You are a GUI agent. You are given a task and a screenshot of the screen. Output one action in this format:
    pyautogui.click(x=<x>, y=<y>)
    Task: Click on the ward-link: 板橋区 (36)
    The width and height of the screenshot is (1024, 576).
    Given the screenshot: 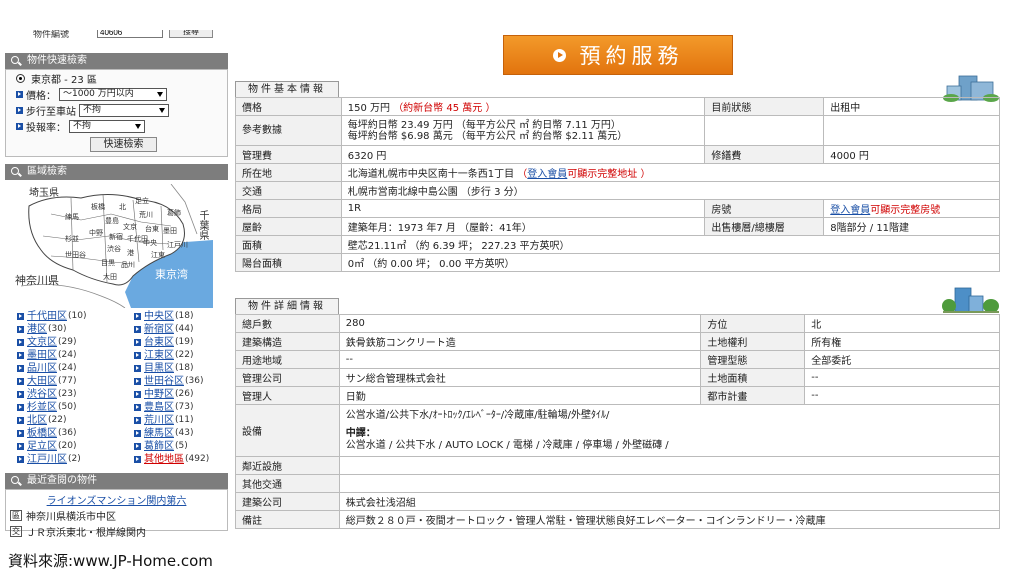 What is the action you would take?
    pyautogui.click(x=75, y=433)
    